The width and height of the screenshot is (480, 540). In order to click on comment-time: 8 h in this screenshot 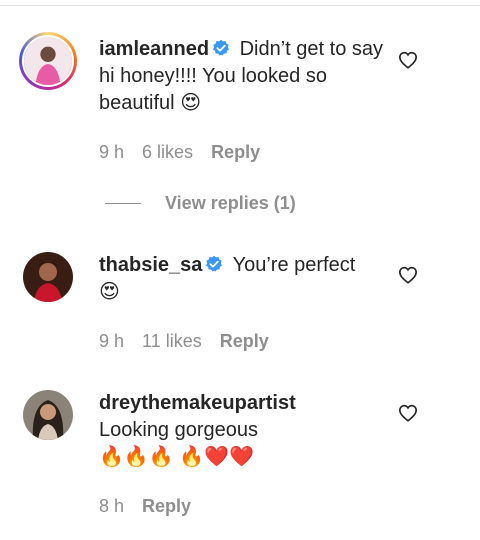, I will do `click(112, 506)`.